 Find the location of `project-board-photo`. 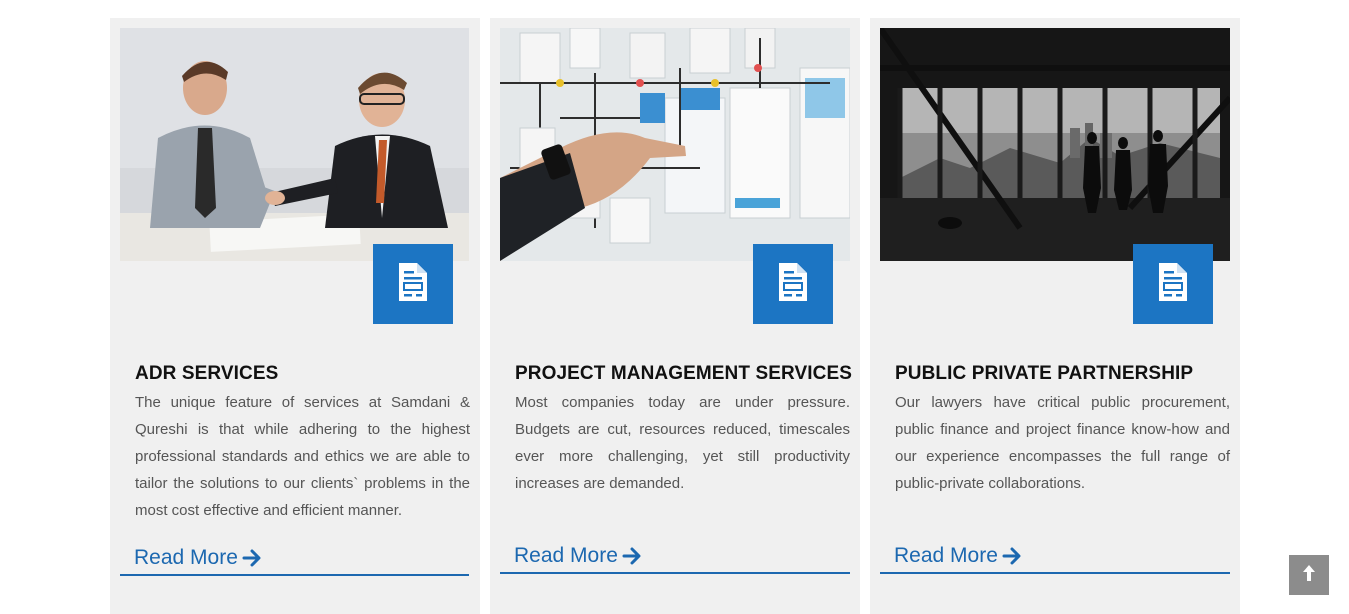

project-board-photo is located at coordinates (675, 144).